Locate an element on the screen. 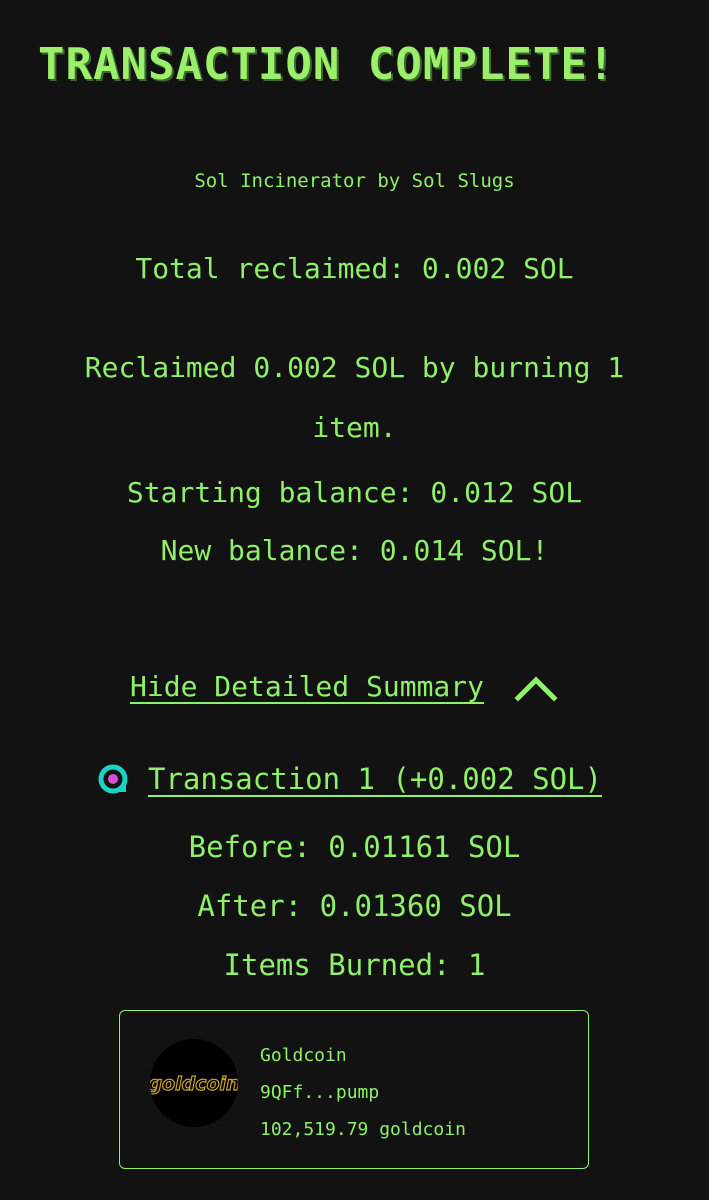 Image resolution: width=709 pixels, height=1200 pixels. token-info: Goldcoin 9QFf...pump 102,519.79 goldcoin is located at coordinates (363, 1092).